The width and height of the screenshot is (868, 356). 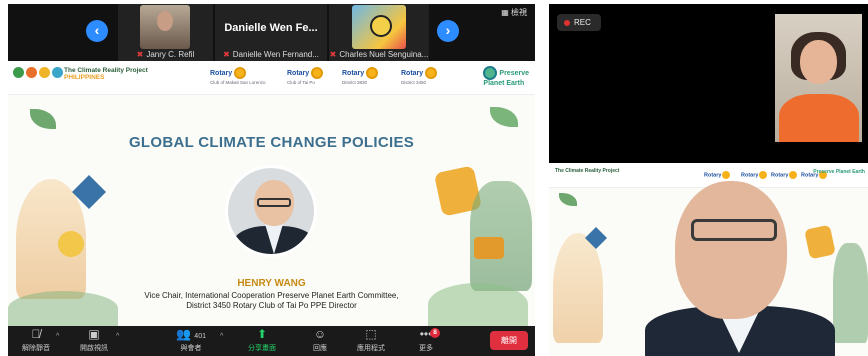 I want to click on rotary-club-name: Club of Makati San Lorenzo, so click(x=238, y=82).